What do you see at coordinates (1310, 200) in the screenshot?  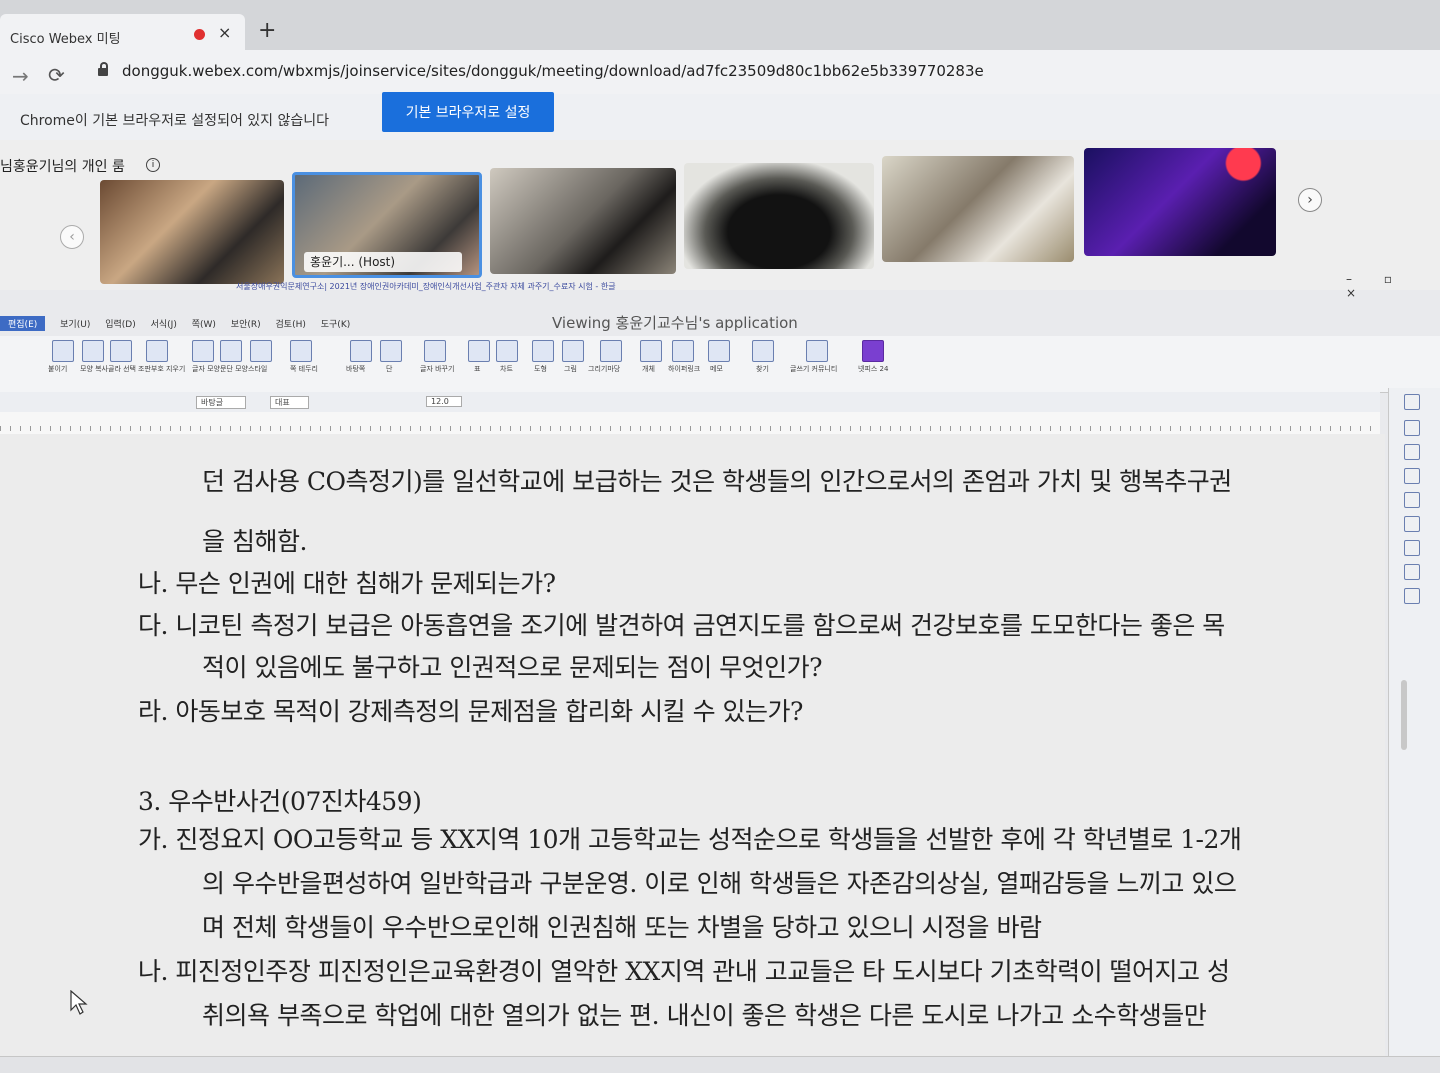 I see `next-videos-button: ›` at bounding box center [1310, 200].